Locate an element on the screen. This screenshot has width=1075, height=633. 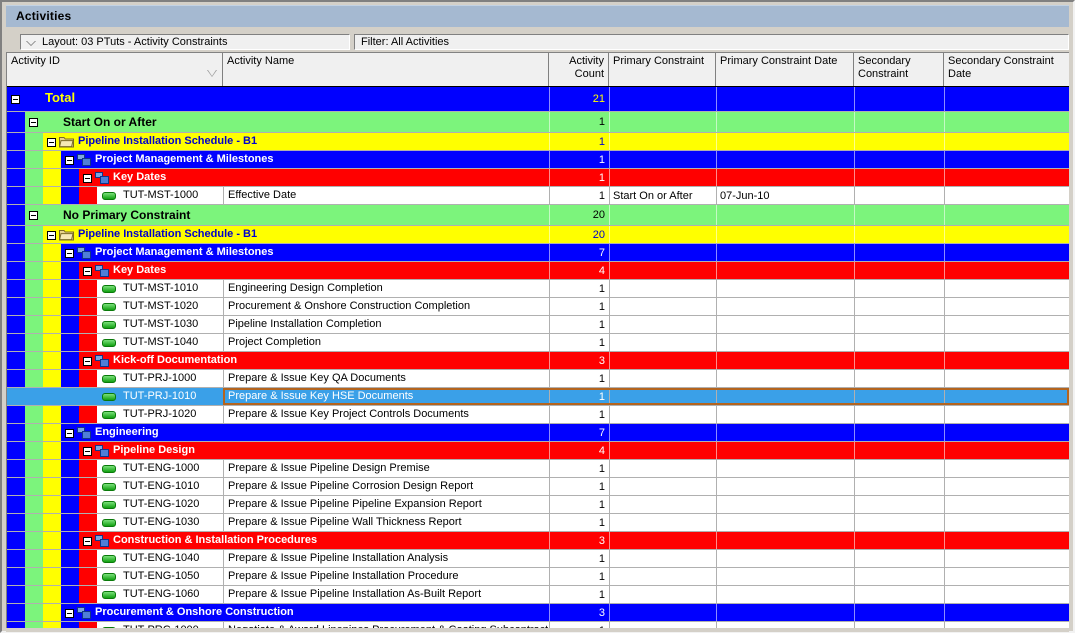
group-row: Project Management & Milestones 7 is located at coordinates (538, 253).